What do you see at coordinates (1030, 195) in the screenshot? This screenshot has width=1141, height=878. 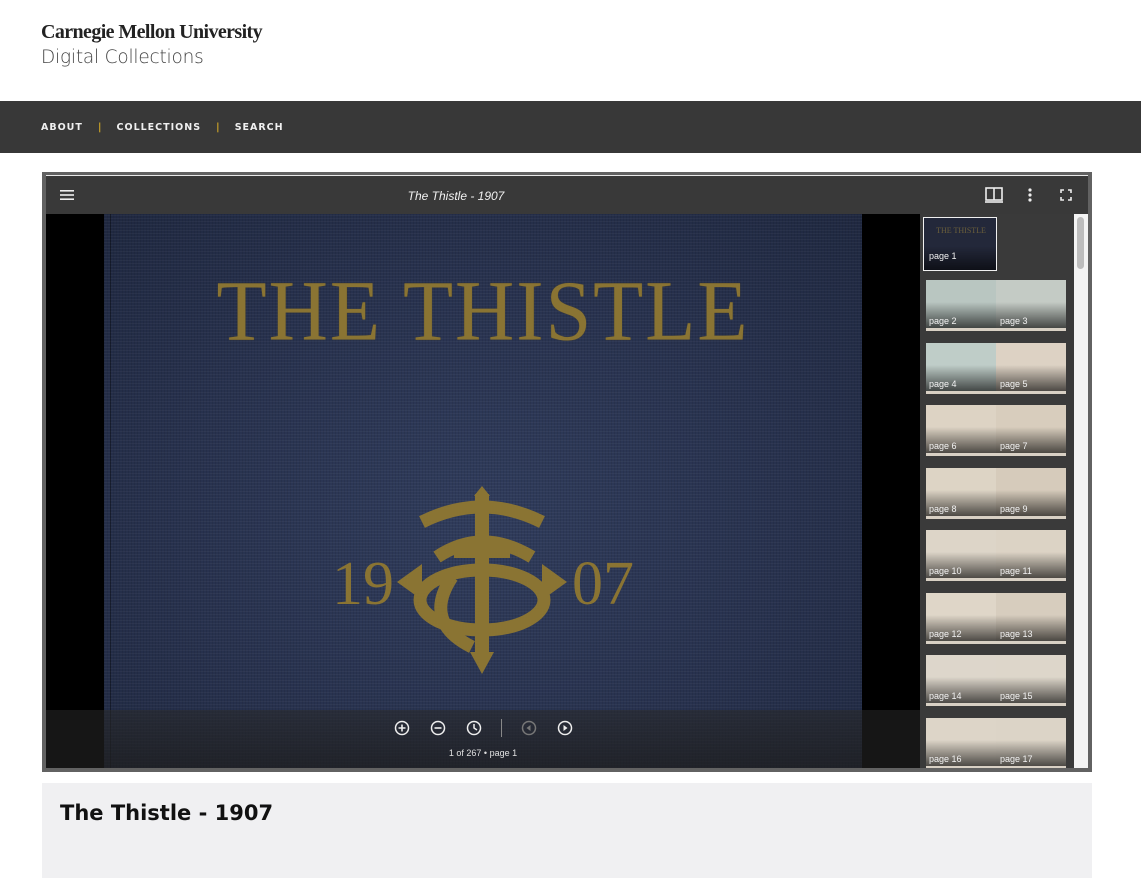 I see `more-vert-icon` at bounding box center [1030, 195].